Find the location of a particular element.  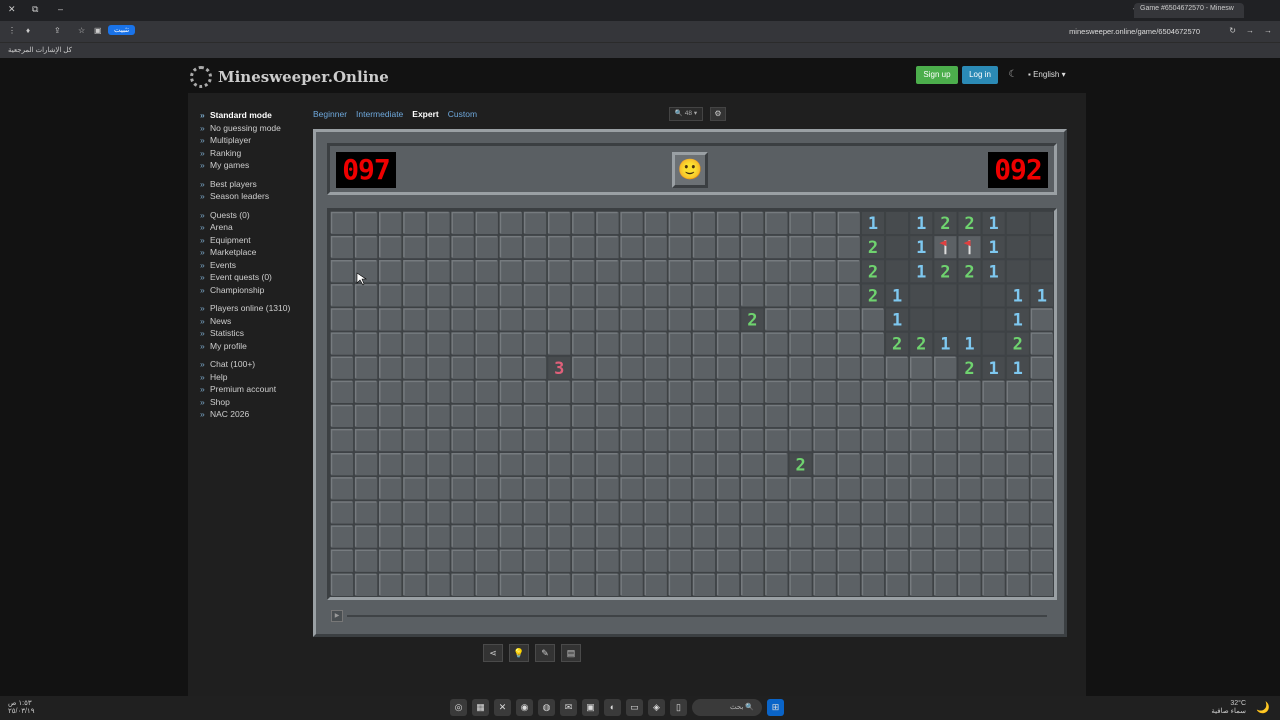

notepad-icon: ▯ is located at coordinates (678, 707).